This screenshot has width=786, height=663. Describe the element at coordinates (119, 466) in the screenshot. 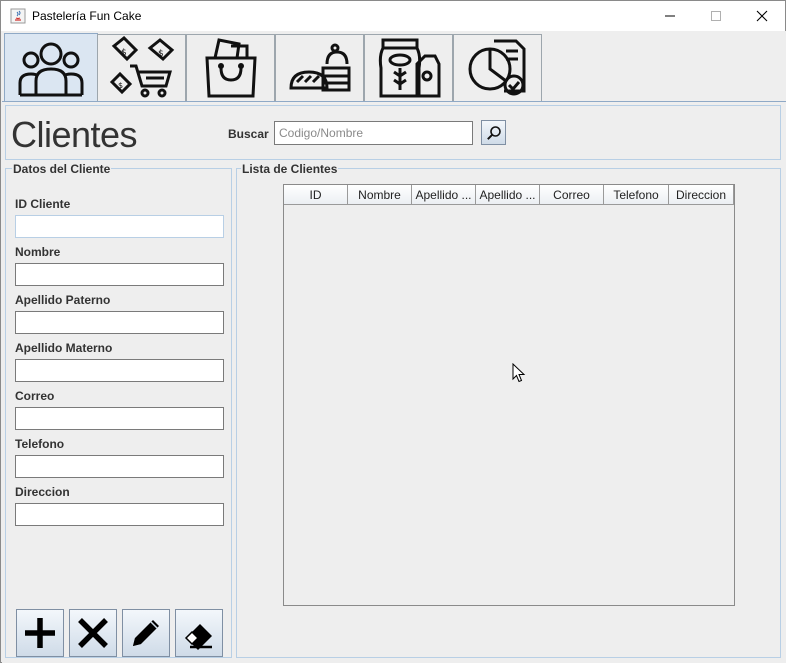

I see `telefono-field` at that location.